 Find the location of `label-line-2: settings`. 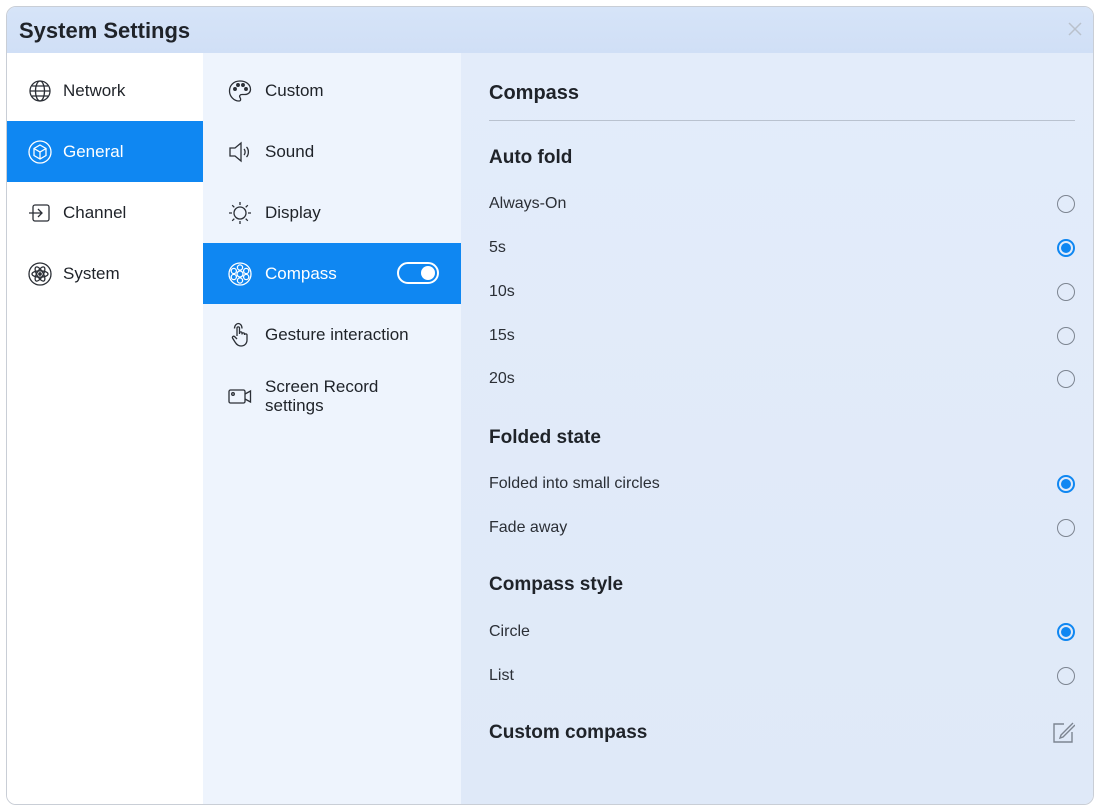

label-line-2: settings is located at coordinates (294, 405).